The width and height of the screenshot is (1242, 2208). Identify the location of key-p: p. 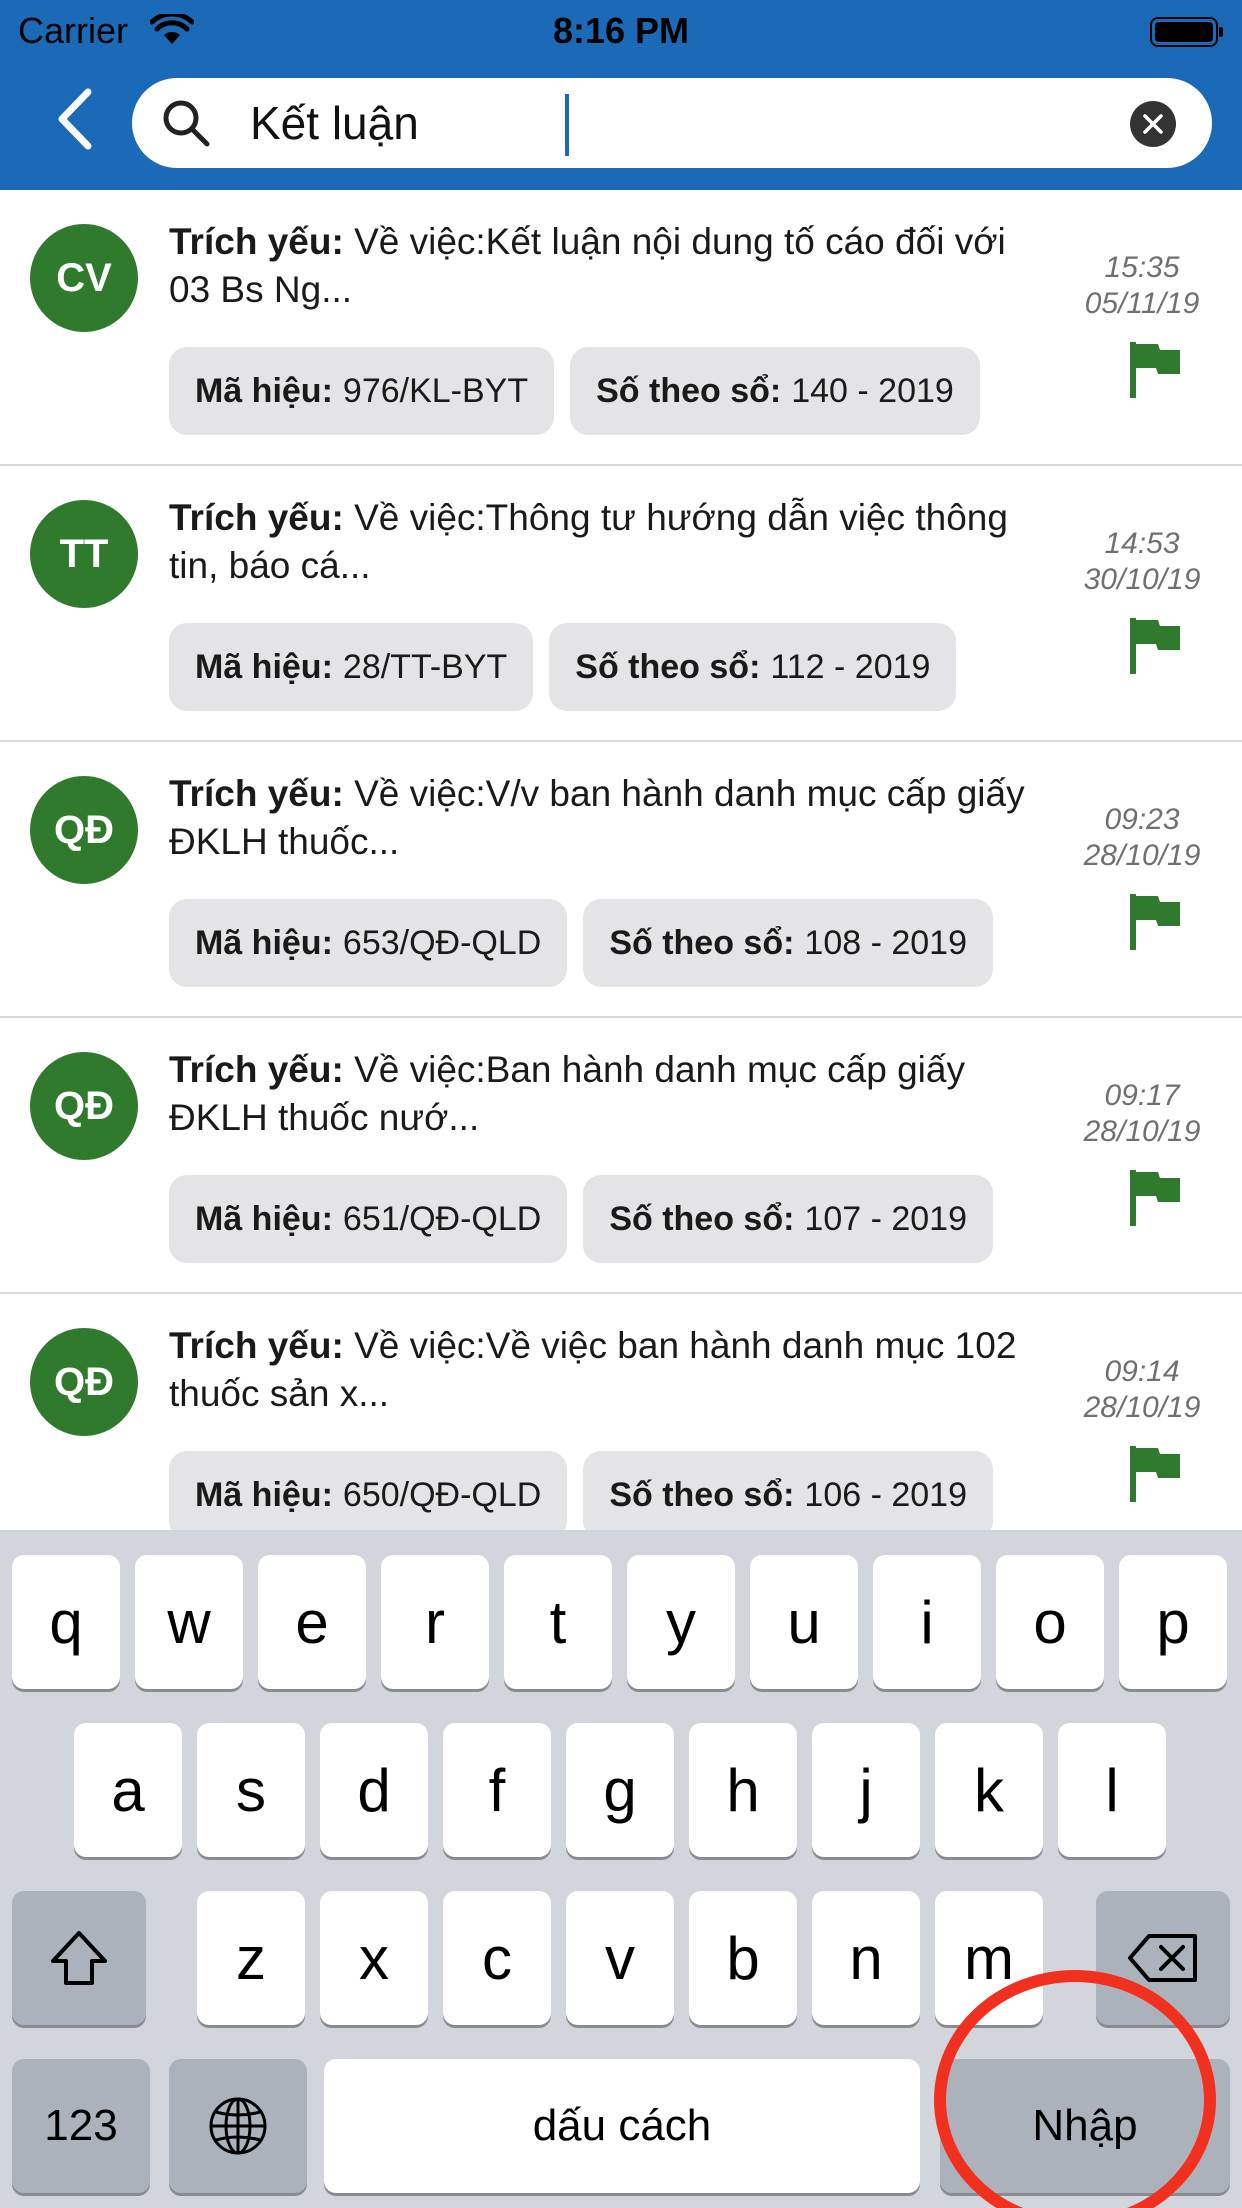
(1173, 1622).